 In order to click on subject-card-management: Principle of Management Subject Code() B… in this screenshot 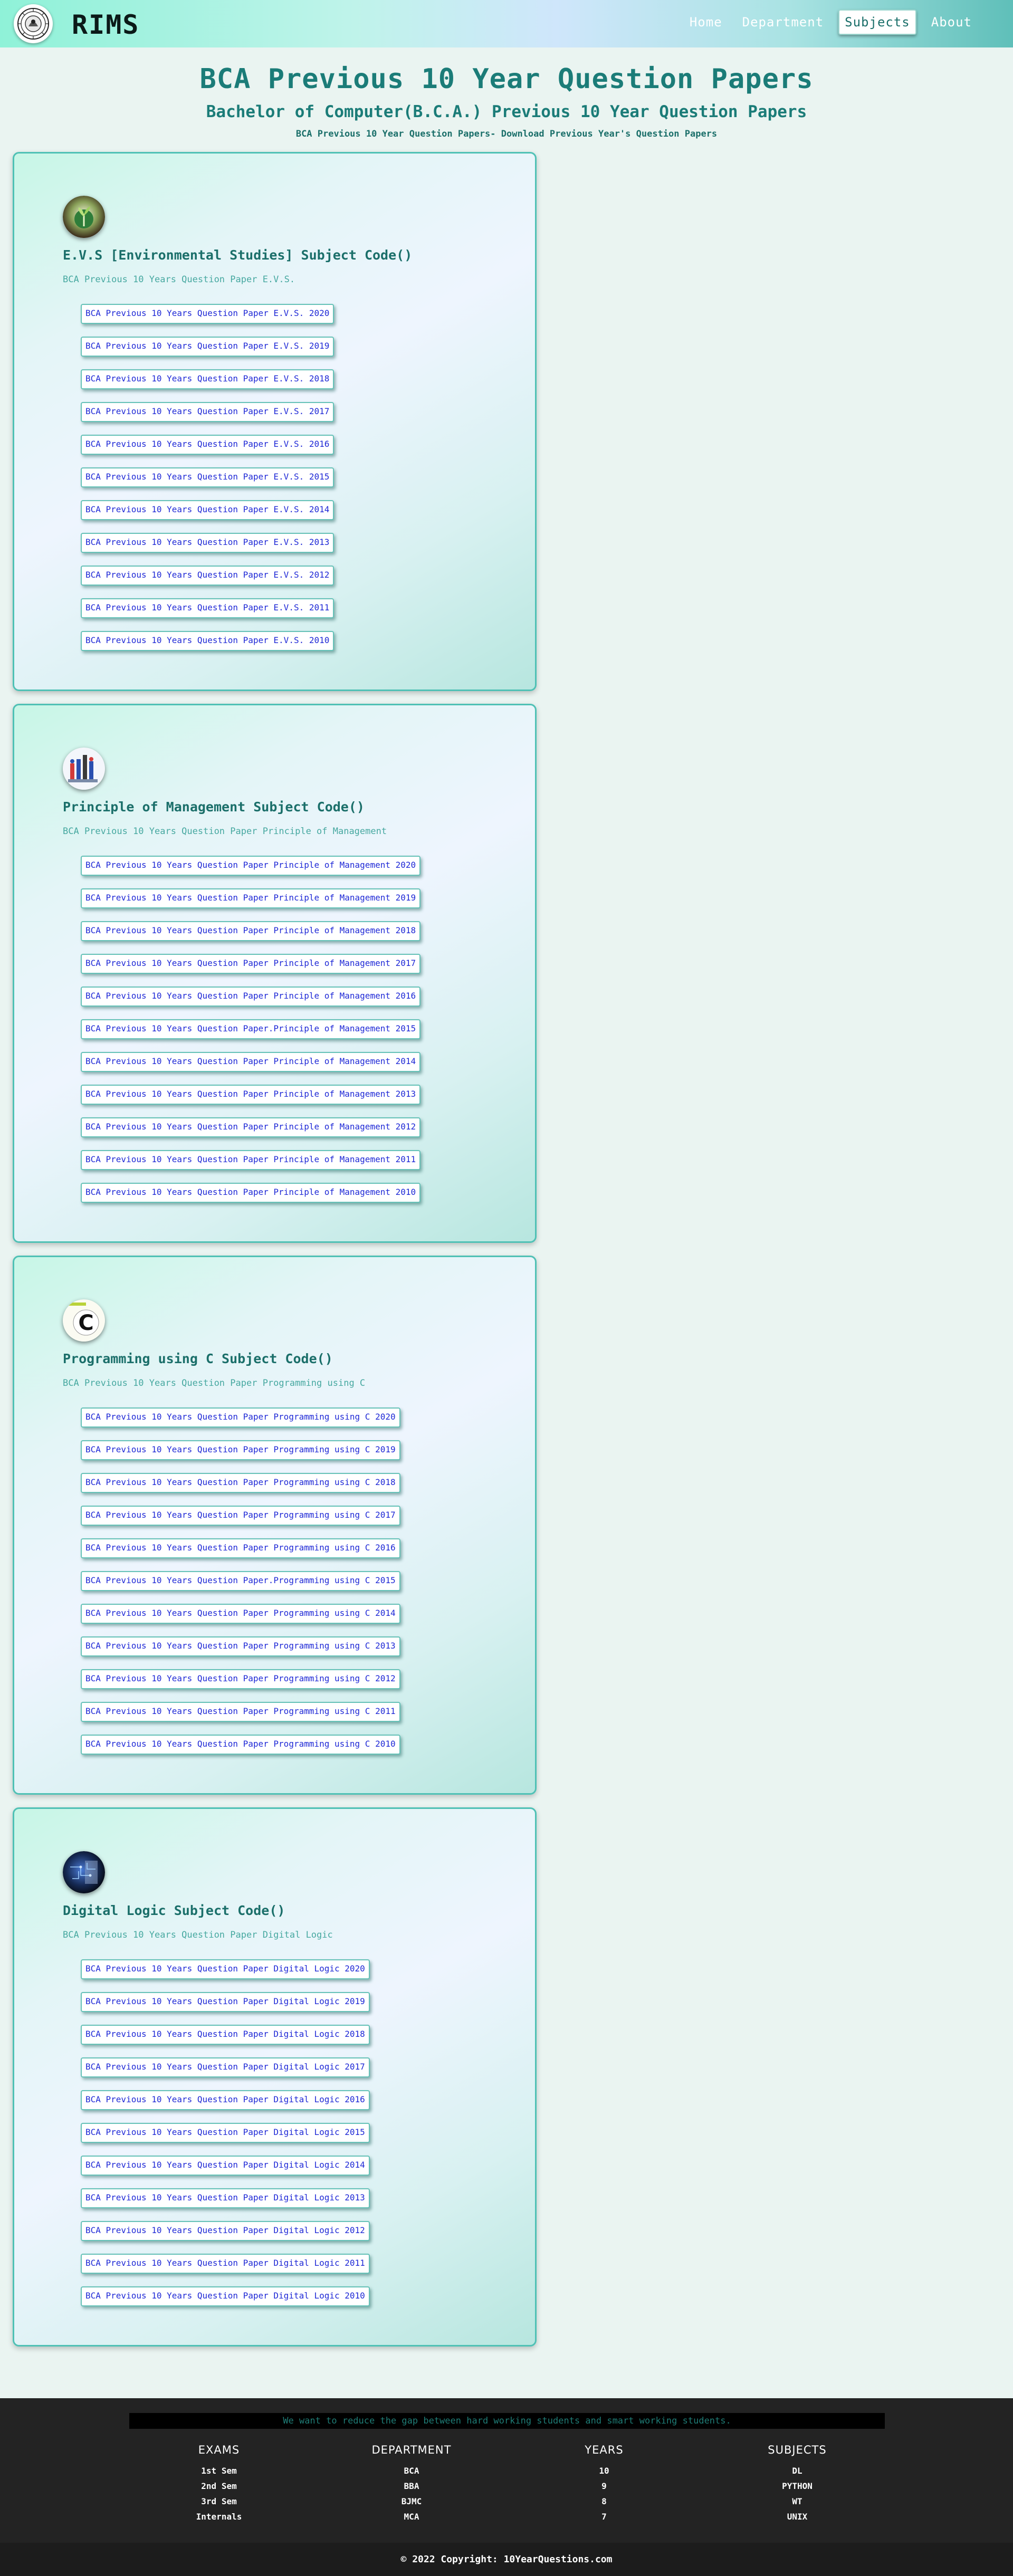, I will do `click(275, 973)`.